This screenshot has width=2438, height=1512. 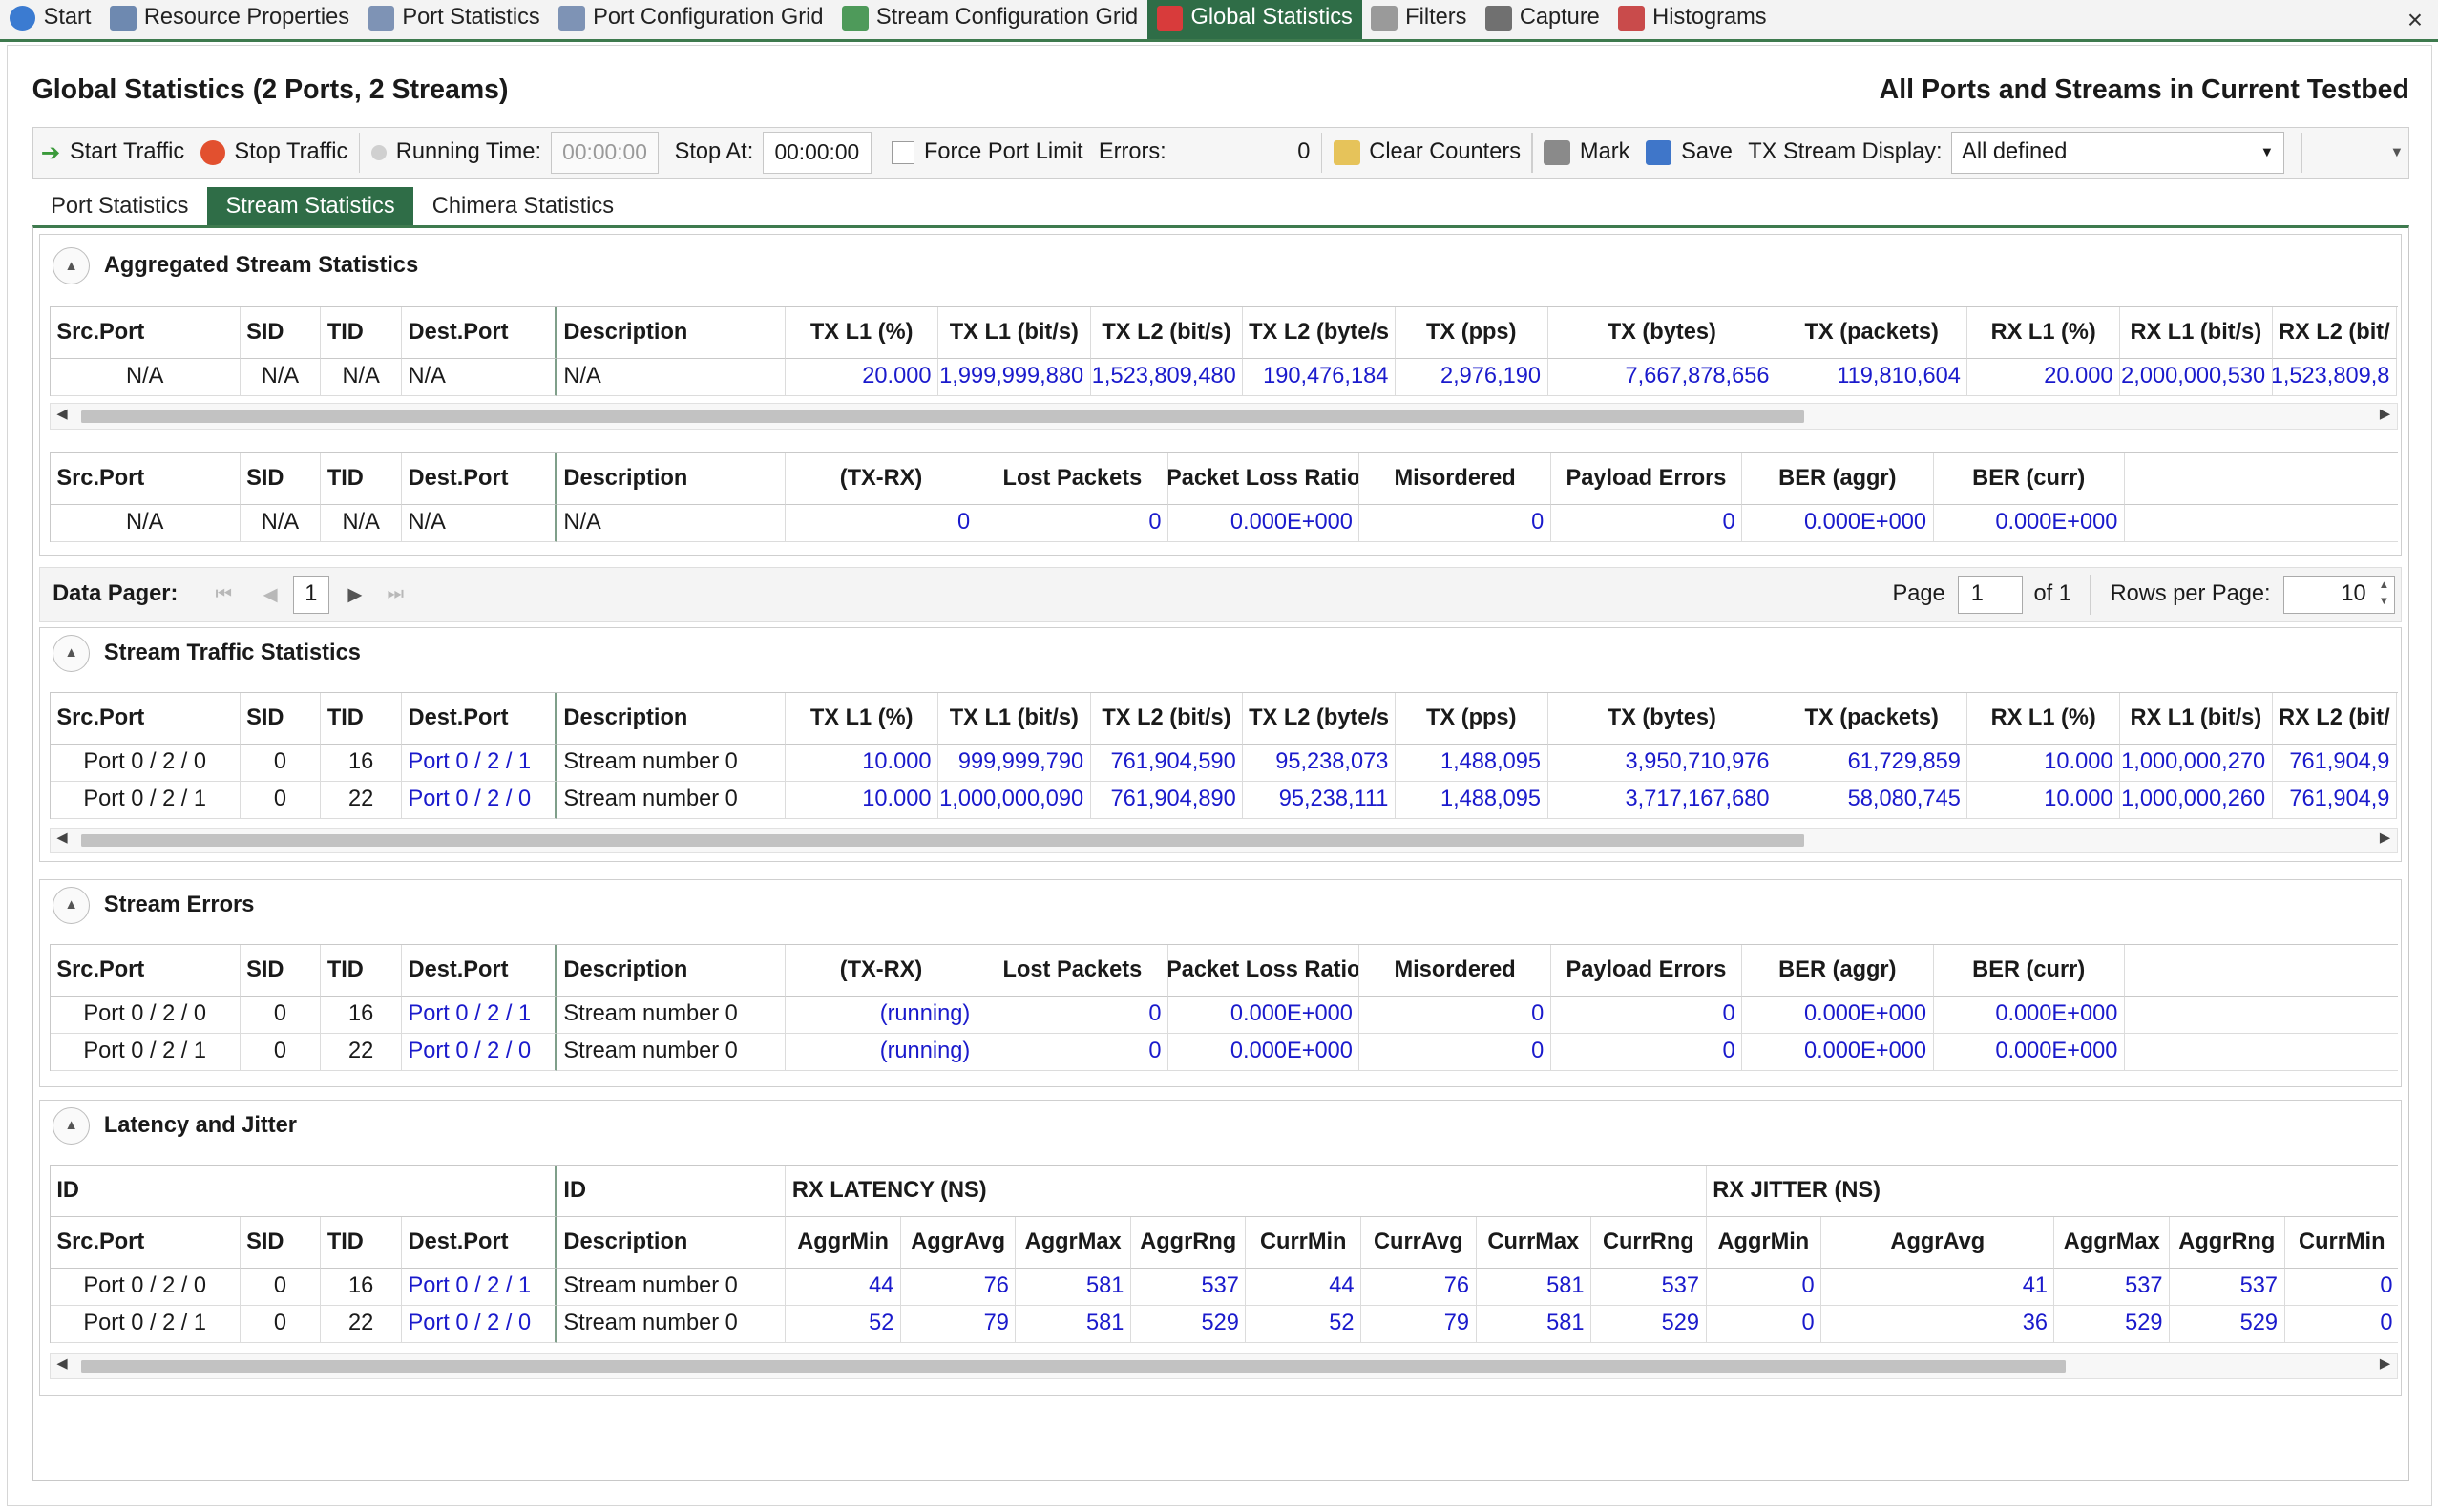 I want to click on column-header: CurrMax, so click(x=1534, y=1243).